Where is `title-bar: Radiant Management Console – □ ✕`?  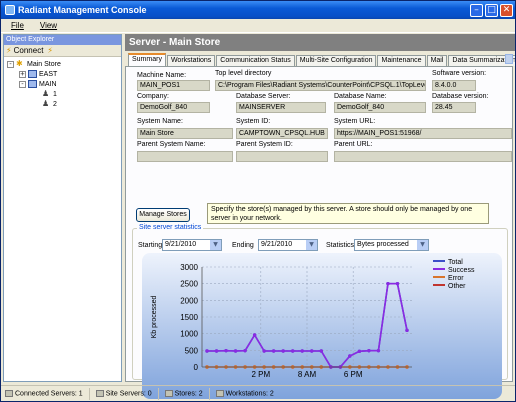 title-bar: Radiant Management Console – □ ✕ is located at coordinates (258, 10).